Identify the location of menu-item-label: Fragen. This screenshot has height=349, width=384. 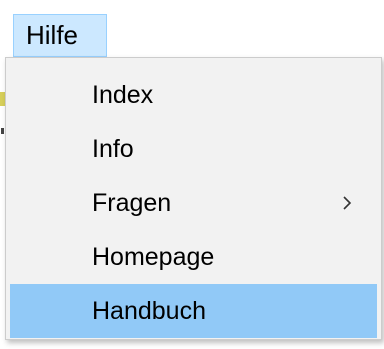
(132, 202).